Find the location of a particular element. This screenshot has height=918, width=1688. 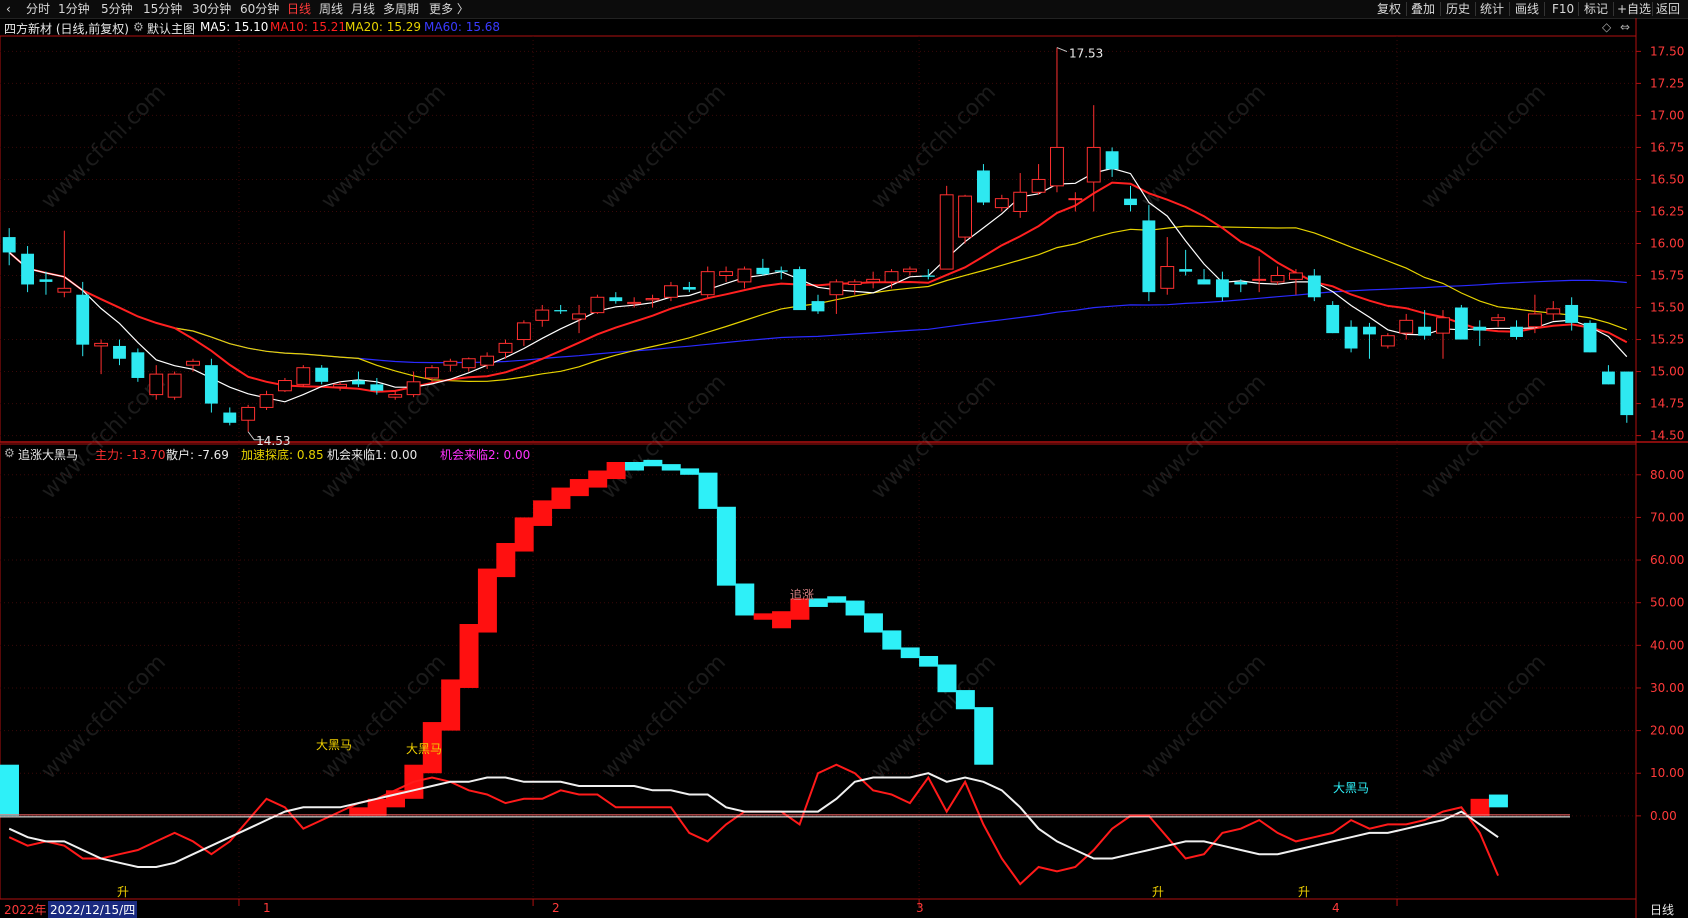

month-3: 3 is located at coordinates (920, 908).